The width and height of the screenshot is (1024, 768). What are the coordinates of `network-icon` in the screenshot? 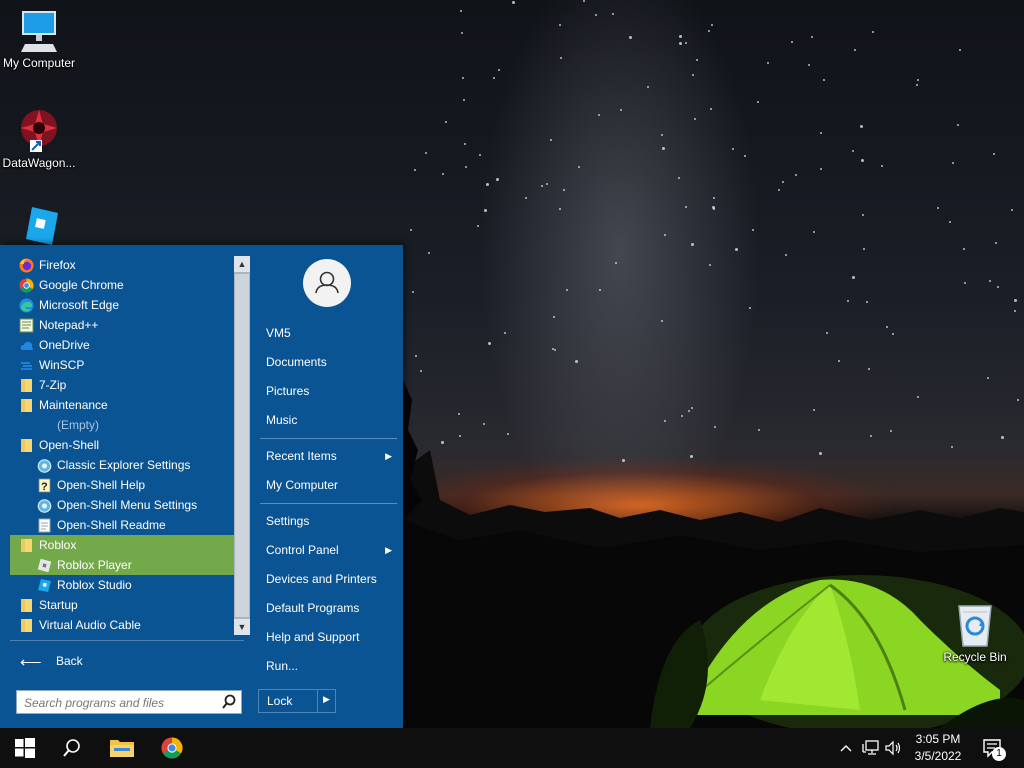 It's located at (870, 747).